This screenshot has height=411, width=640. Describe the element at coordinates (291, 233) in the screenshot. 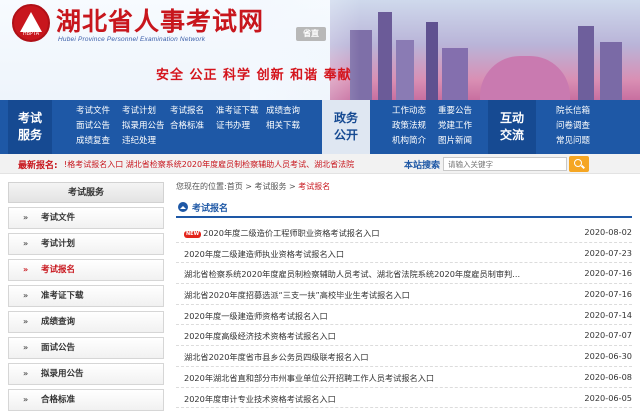

I see `list-item-title: 2020年度二级造价工程师职业资格考试报名入口` at that location.